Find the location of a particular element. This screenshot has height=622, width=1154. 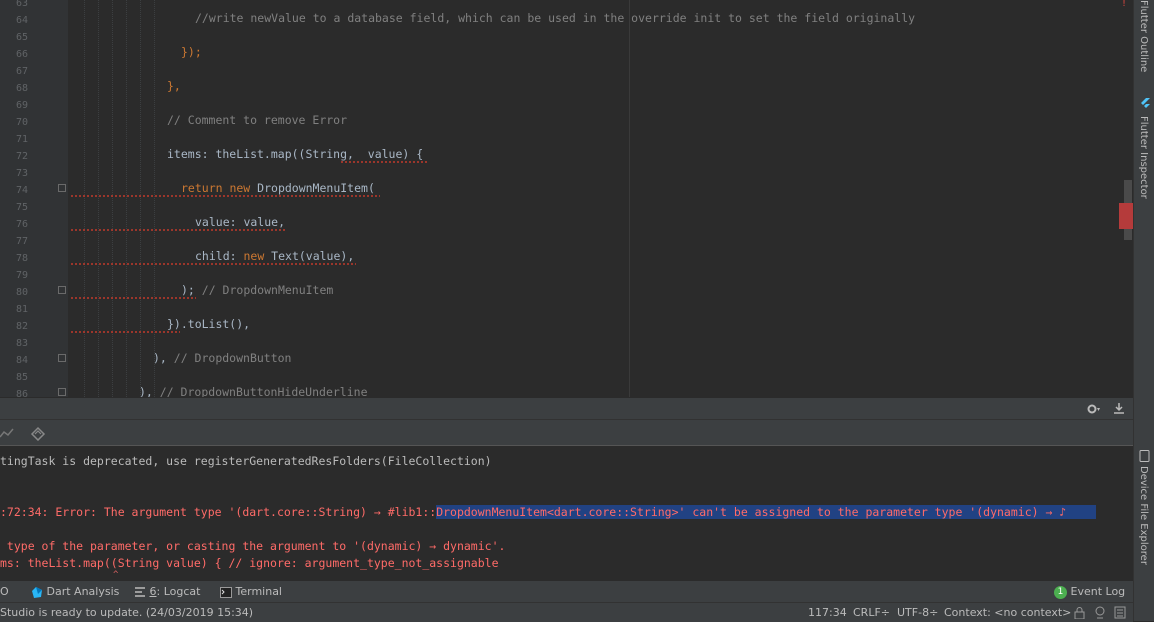

code-line-78: child: new Text(value), is located at coordinates (274, 256).